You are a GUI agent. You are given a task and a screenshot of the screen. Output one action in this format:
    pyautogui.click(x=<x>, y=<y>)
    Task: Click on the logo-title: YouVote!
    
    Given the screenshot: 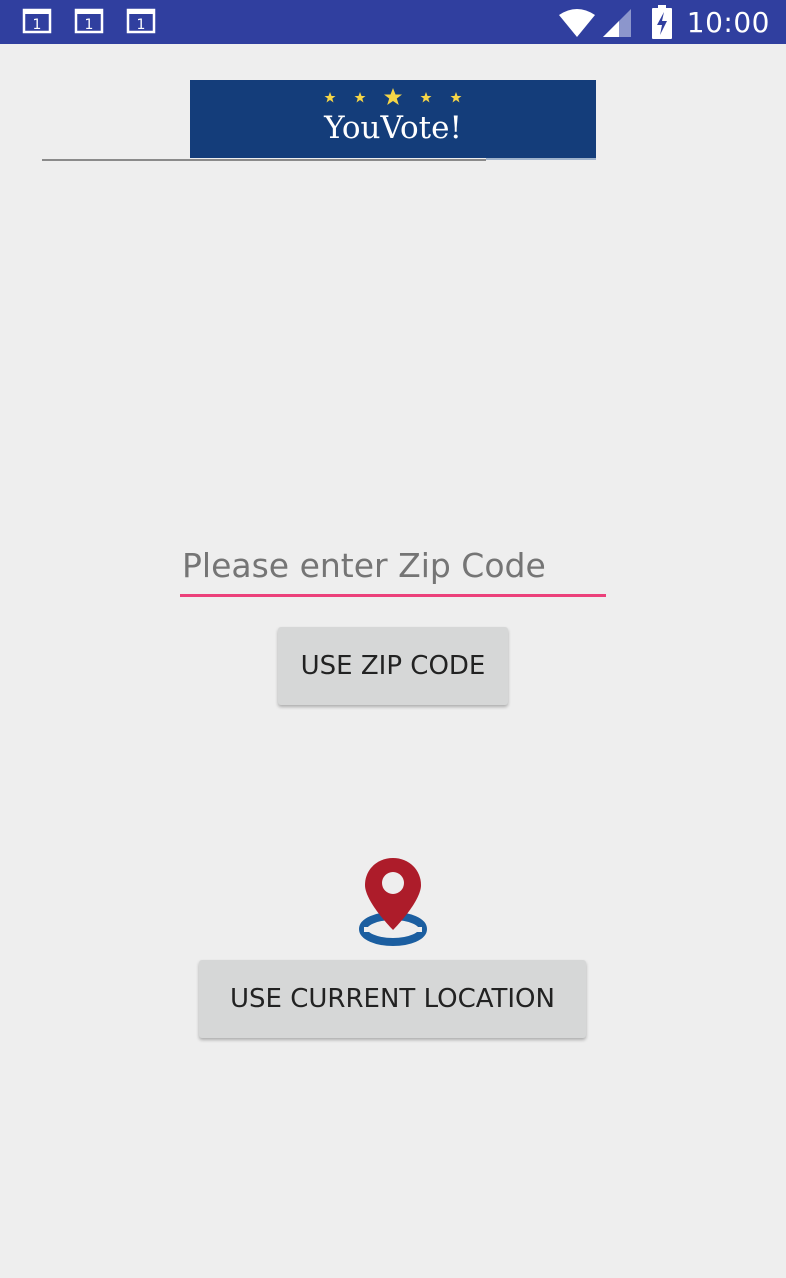 What is the action you would take?
    pyautogui.click(x=393, y=128)
    